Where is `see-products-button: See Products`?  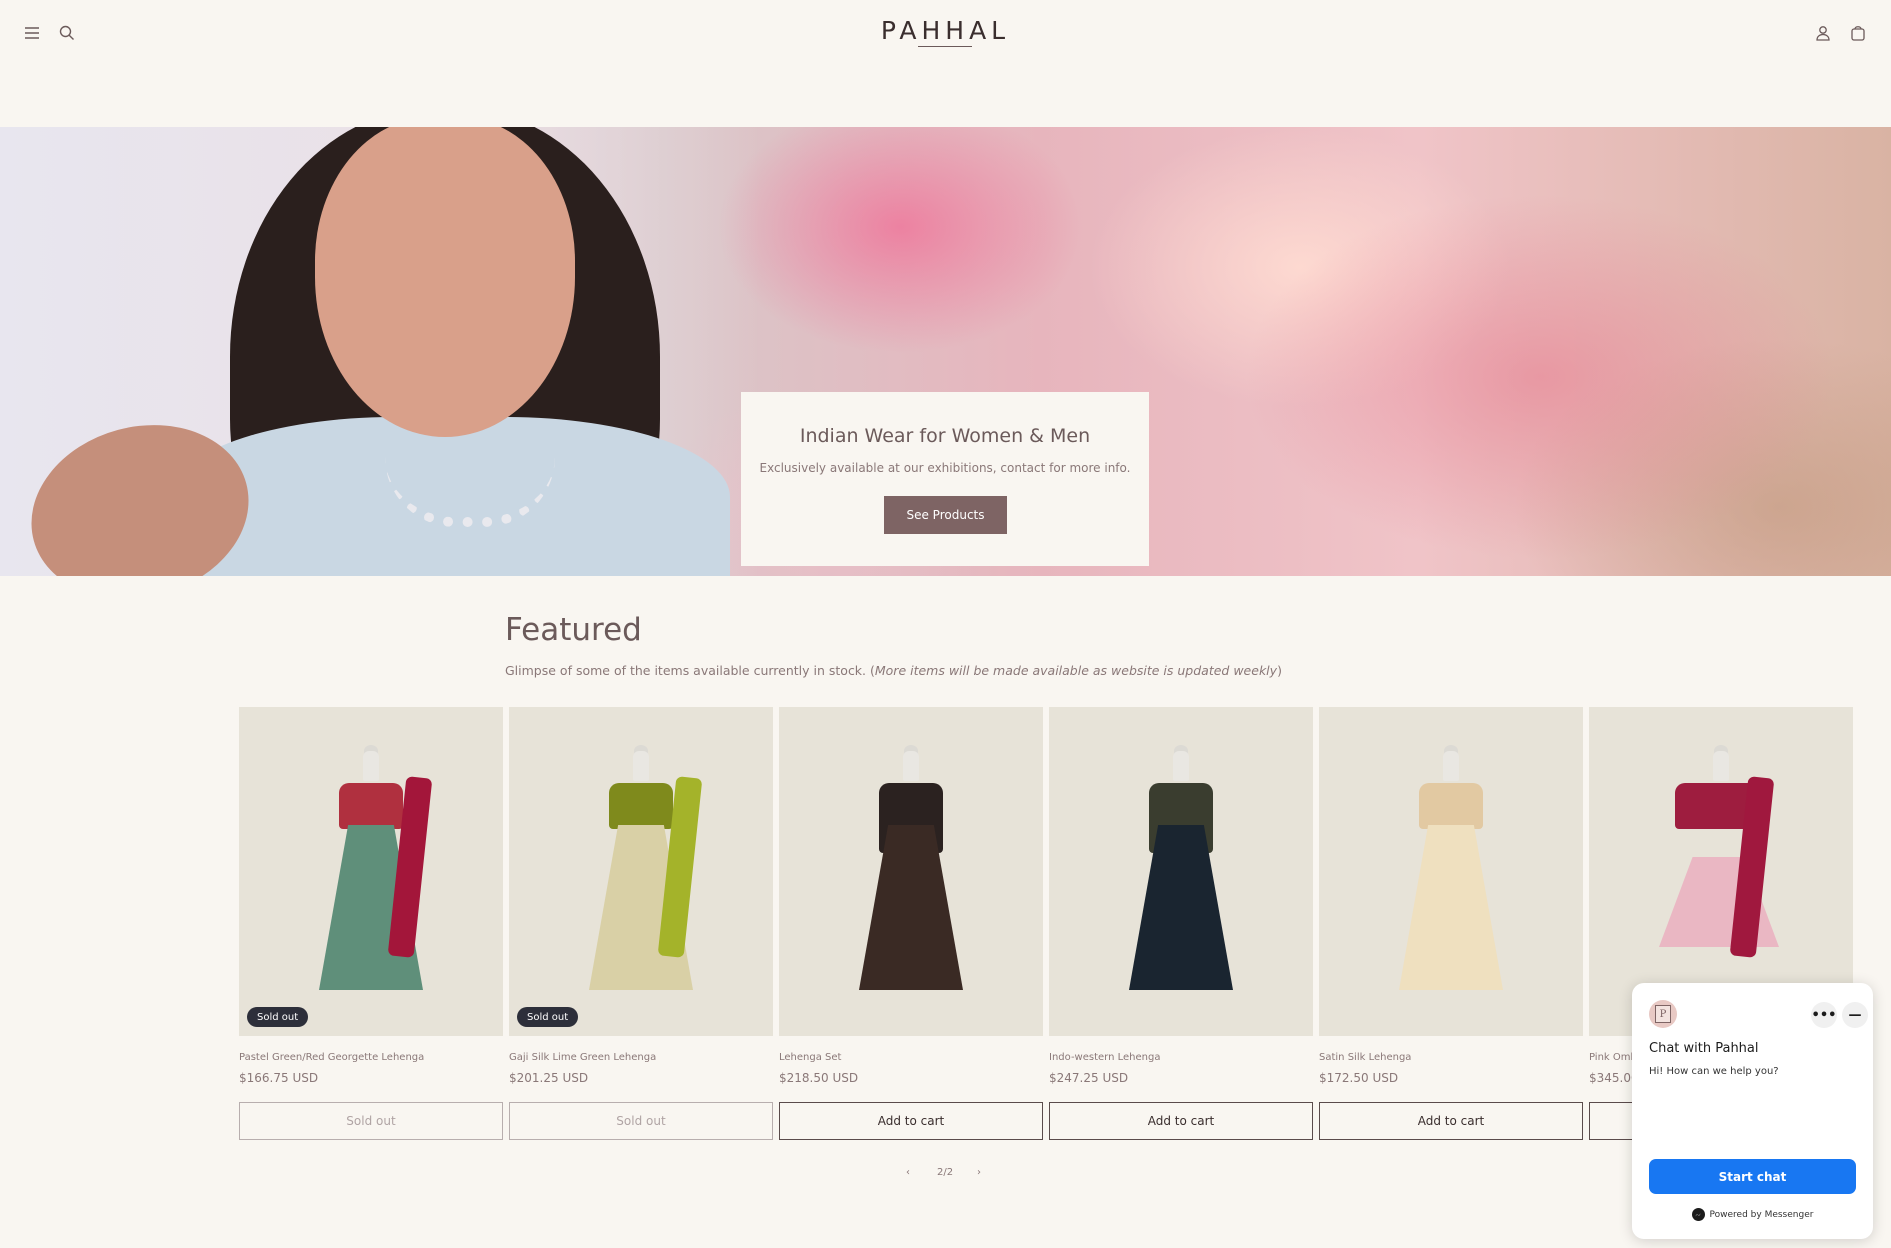 see-products-button: See Products is located at coordinates (945, 515).